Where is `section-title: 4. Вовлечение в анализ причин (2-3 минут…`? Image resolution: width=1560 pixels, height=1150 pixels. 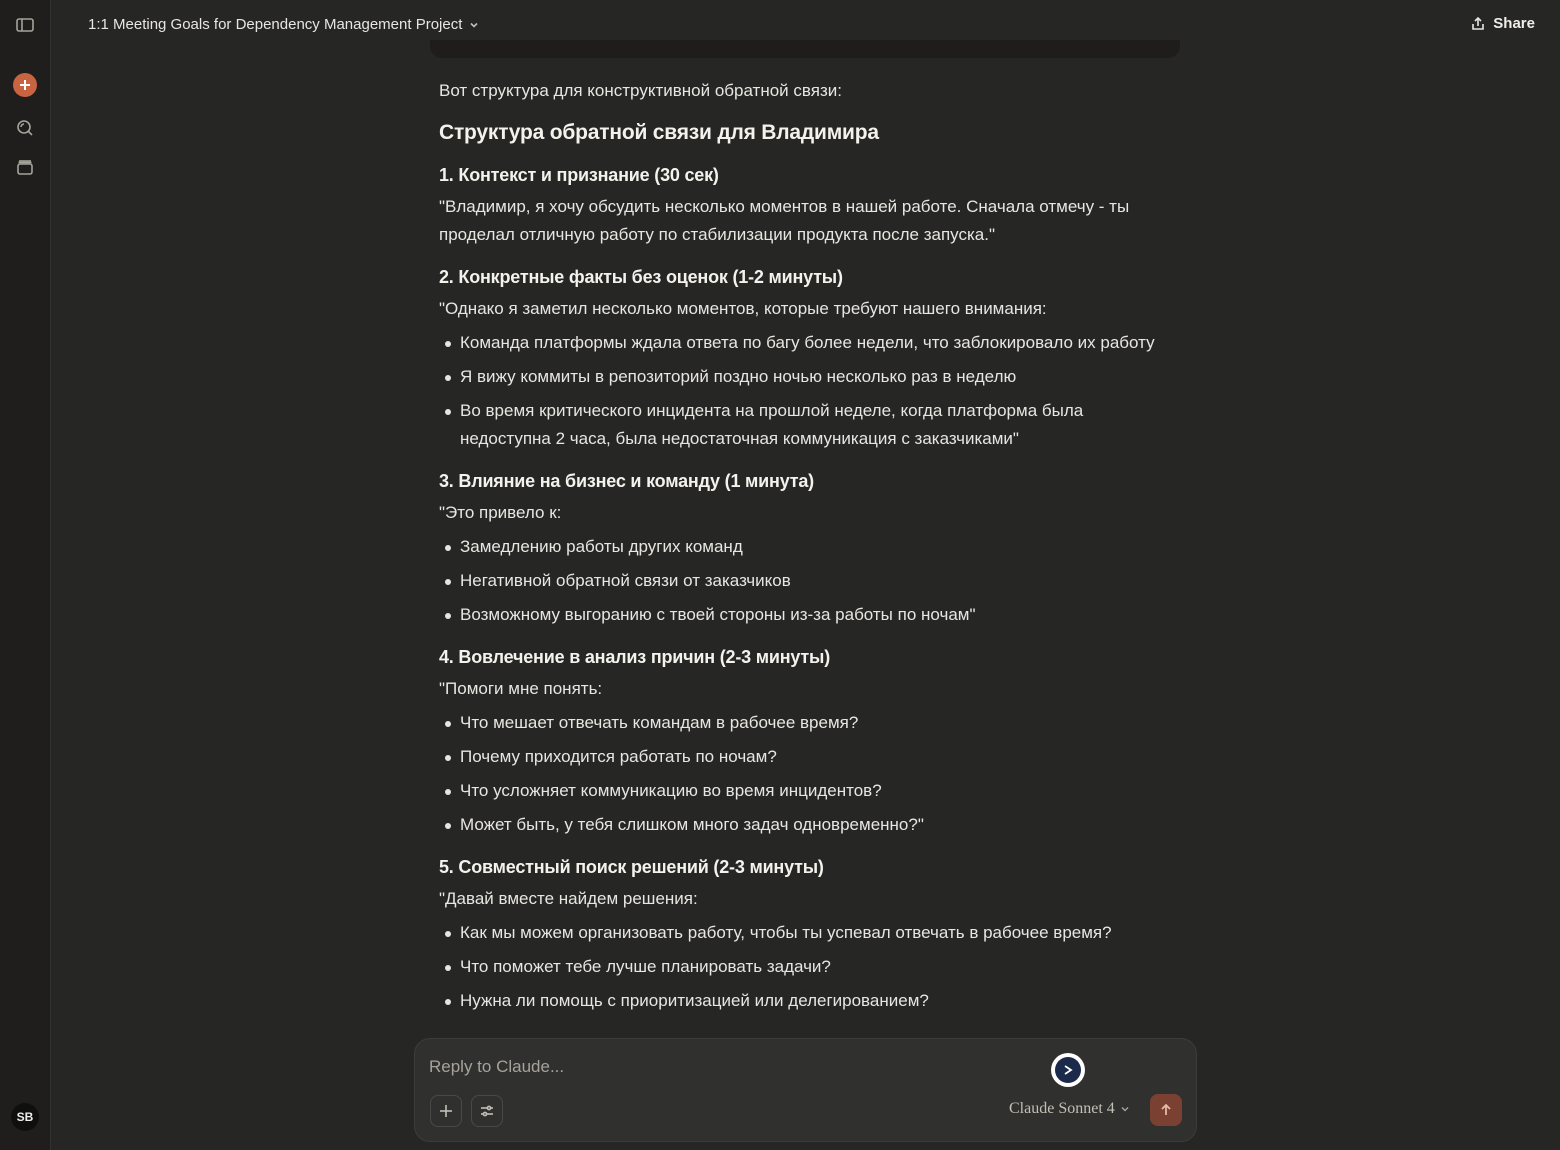
section-title: 4. Вовлечение в анализ причин (2-3 минут… is located at coordinates (635, 657).